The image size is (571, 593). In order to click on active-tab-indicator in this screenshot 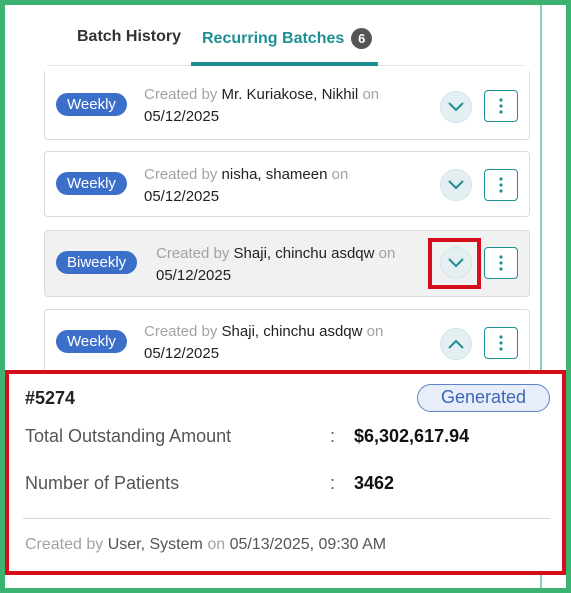, I will do `click(284, 64)`.